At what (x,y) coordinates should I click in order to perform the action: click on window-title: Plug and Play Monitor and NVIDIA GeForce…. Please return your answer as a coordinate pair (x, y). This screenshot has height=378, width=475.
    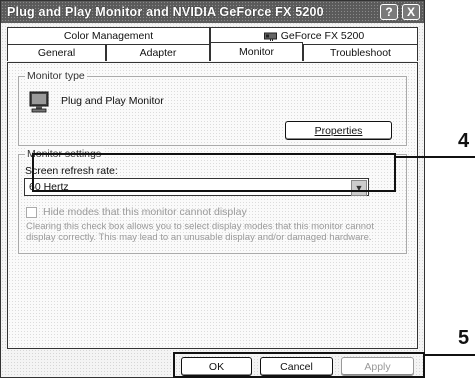
    Looking at the image, I should click on (165, 12).